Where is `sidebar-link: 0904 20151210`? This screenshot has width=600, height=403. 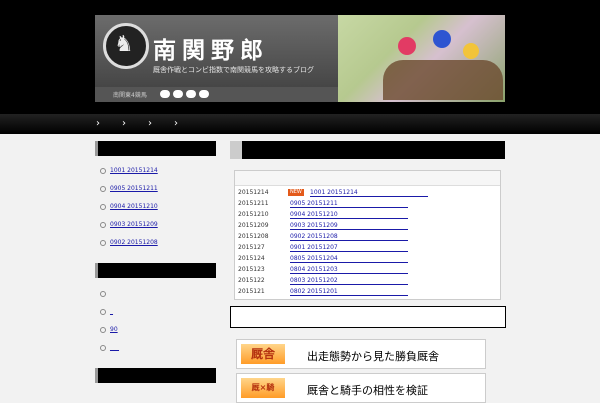
sidebar-link: 0904 20151210 is located at coordinates (129, 206).